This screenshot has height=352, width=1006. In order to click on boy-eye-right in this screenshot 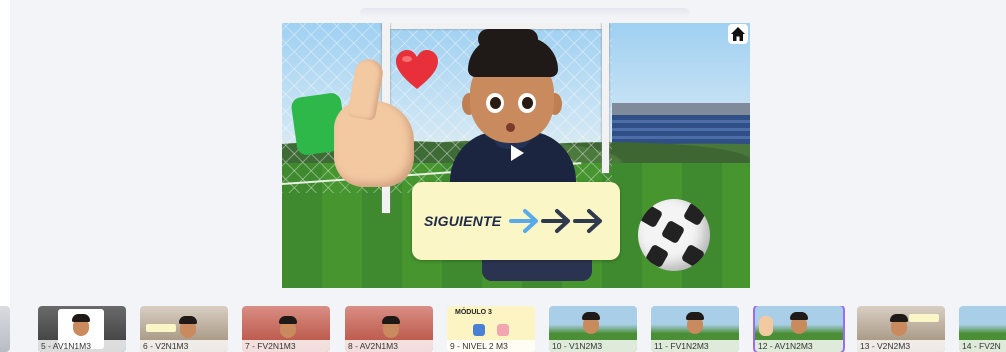, I will do `click(527, 103)`.